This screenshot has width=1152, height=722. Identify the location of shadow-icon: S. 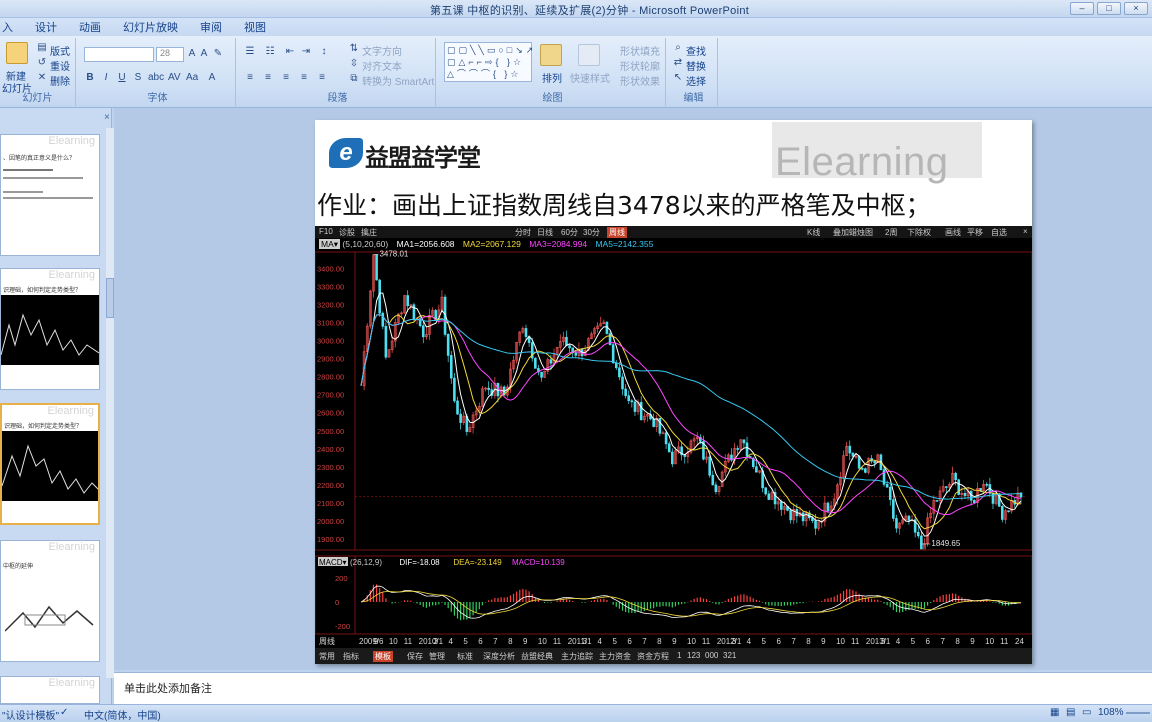
(138, 78).